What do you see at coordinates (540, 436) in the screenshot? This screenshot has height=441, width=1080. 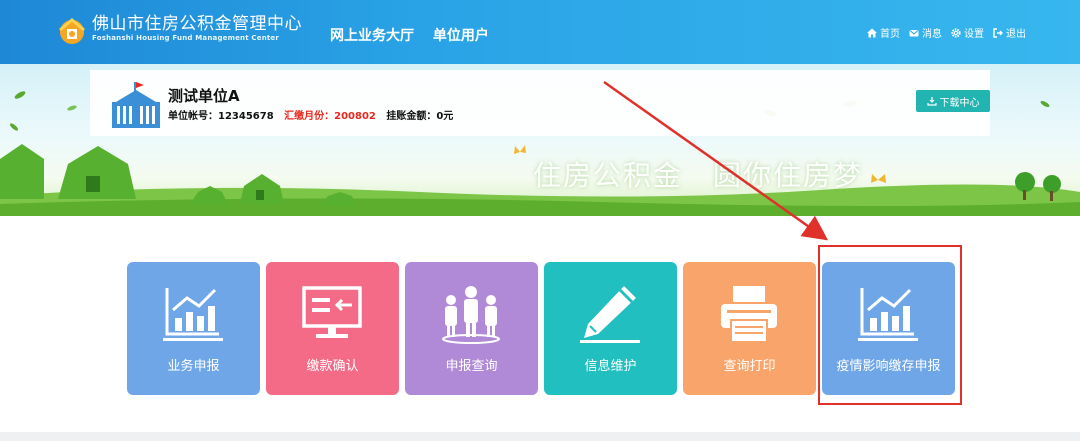 I see `footer-strip` at bounding box center [540, 436].